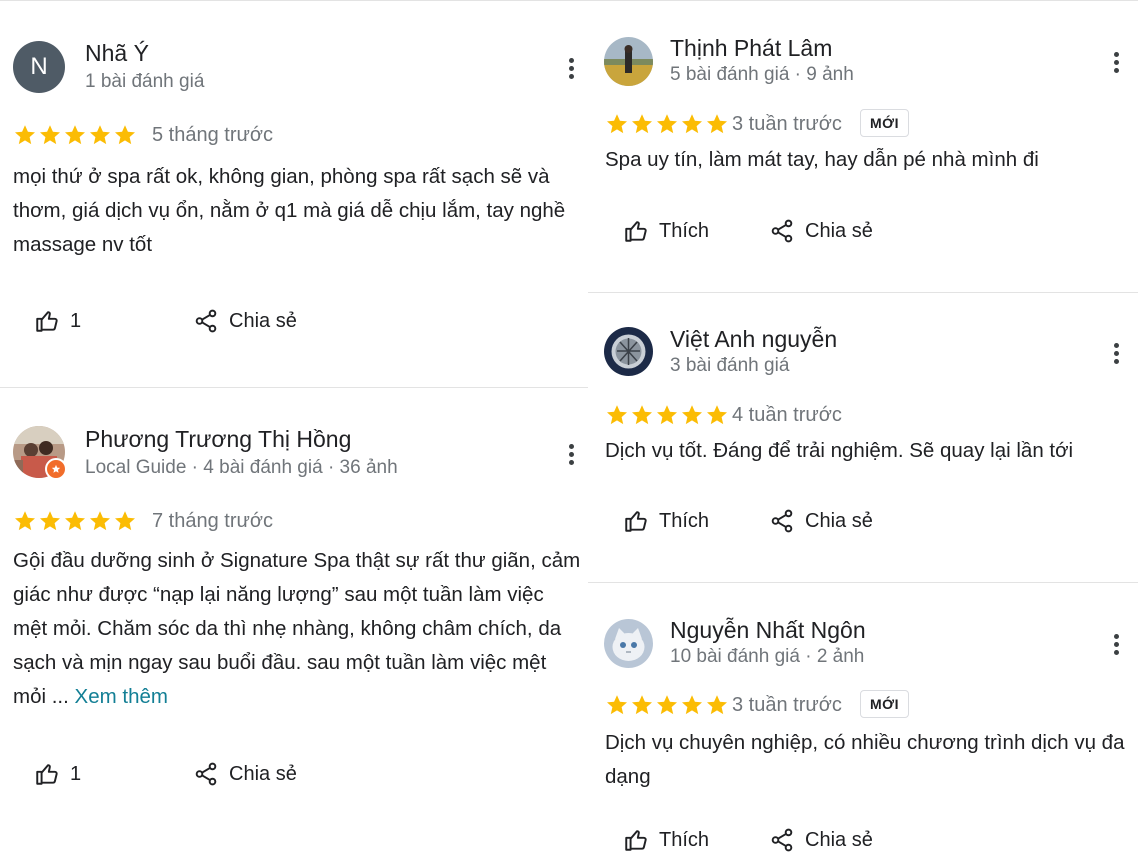 The height and width of the screenshot is (853, 1138). What do you see at coordinates (767, 656) in the screenshot?
I see `reviewer-meta: 10 bài đánh giá · 2 ảnh` at bounding box center [767, 656].